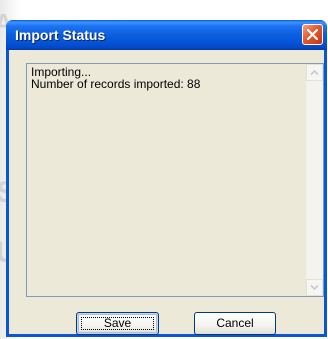 Image resolution: width=328 pixels, height=339 pixels. I want to click on save-button: Save, so click(117, 323).